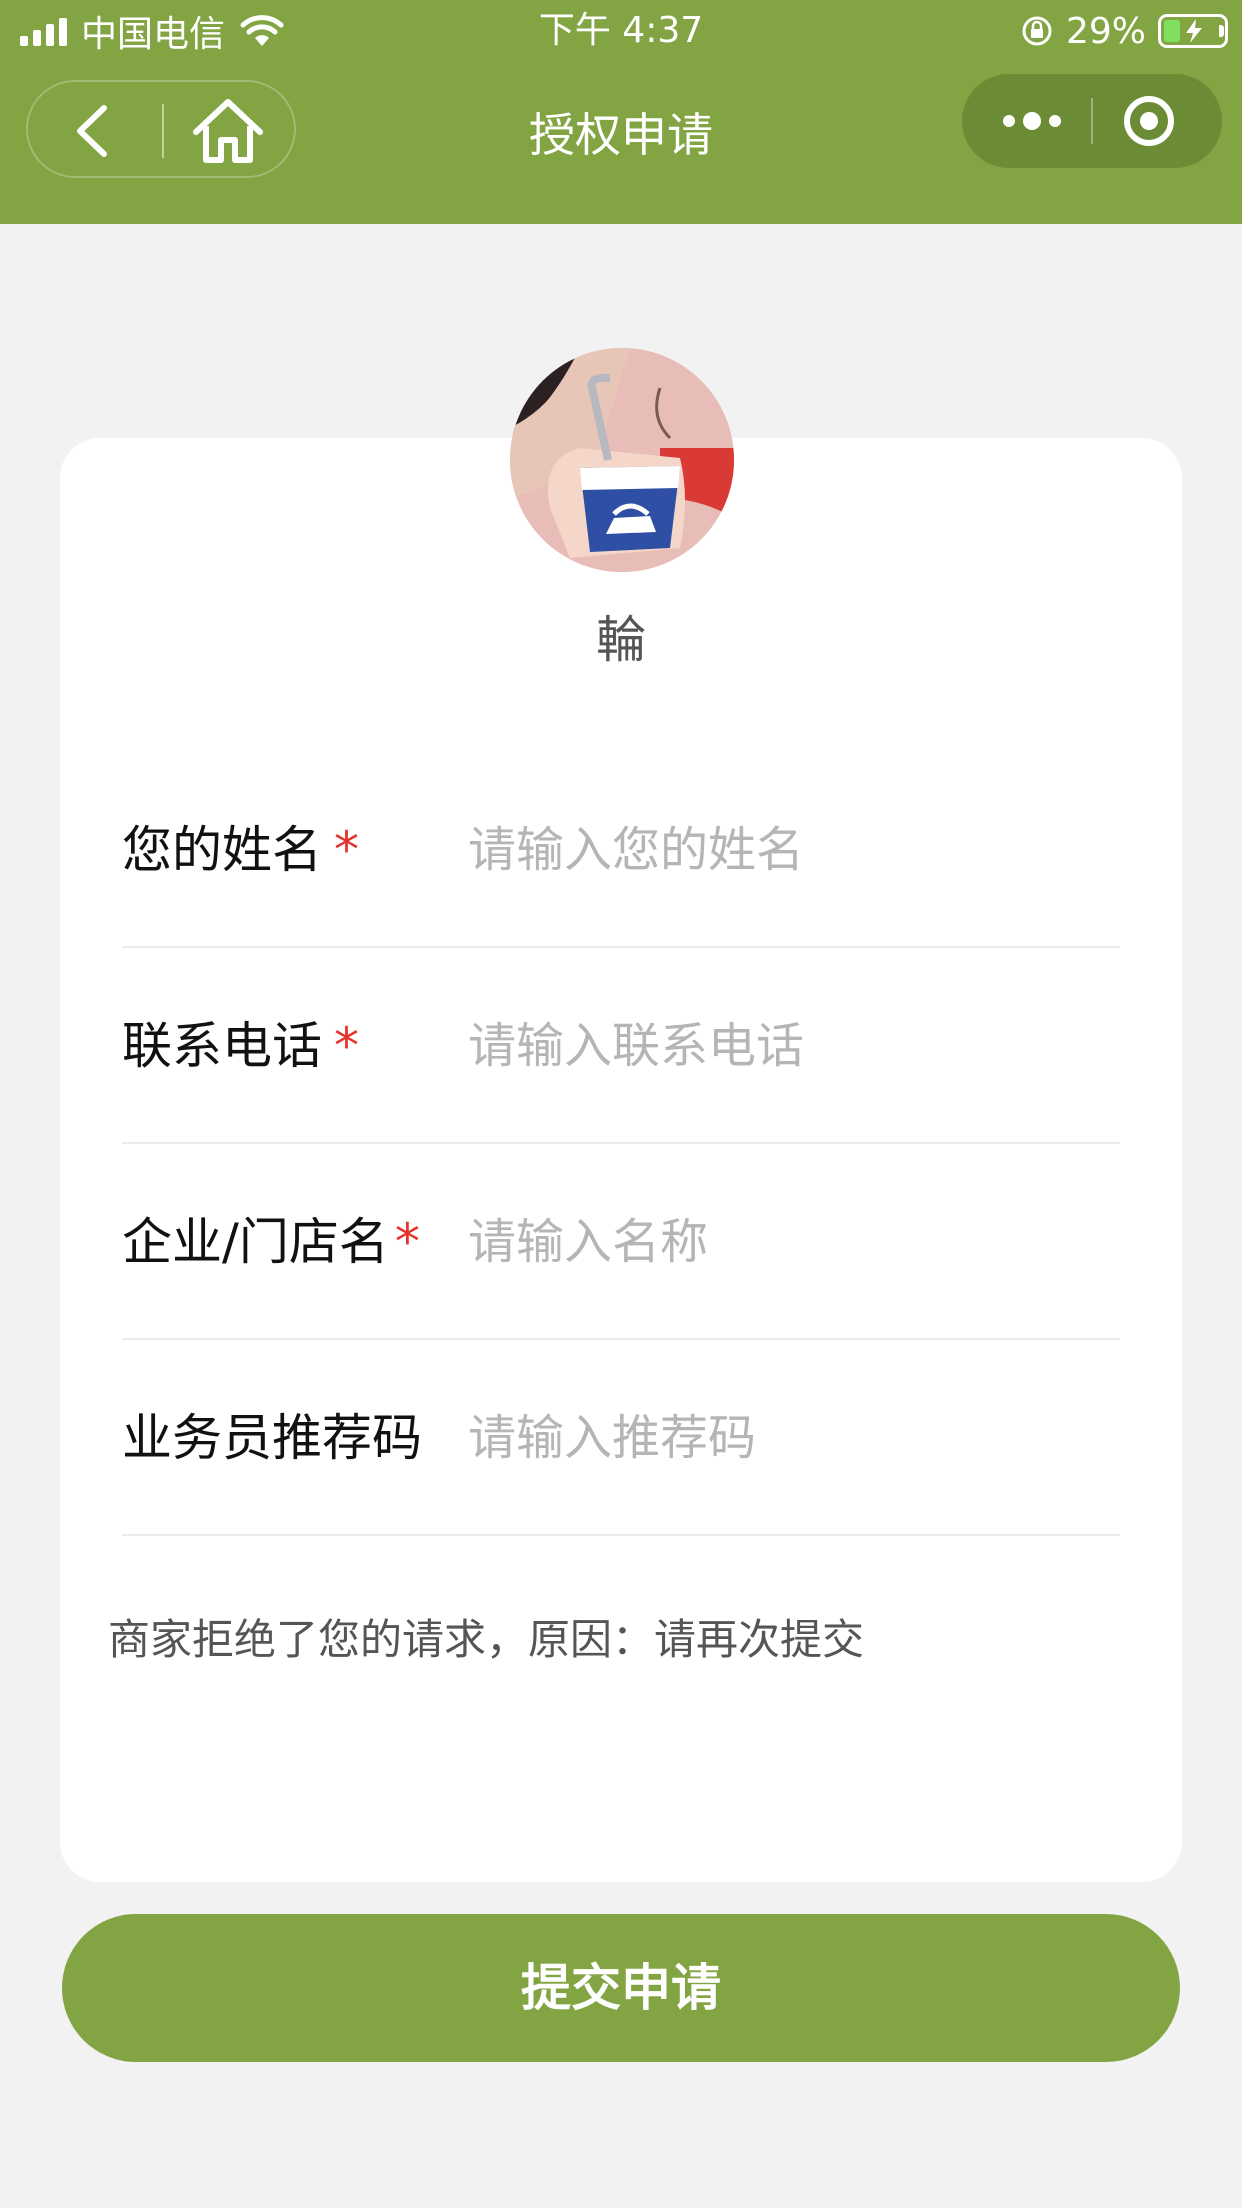  Describe the element at coordinates (1193, 31) in the screenshot. I see `battery-icon` at that location.